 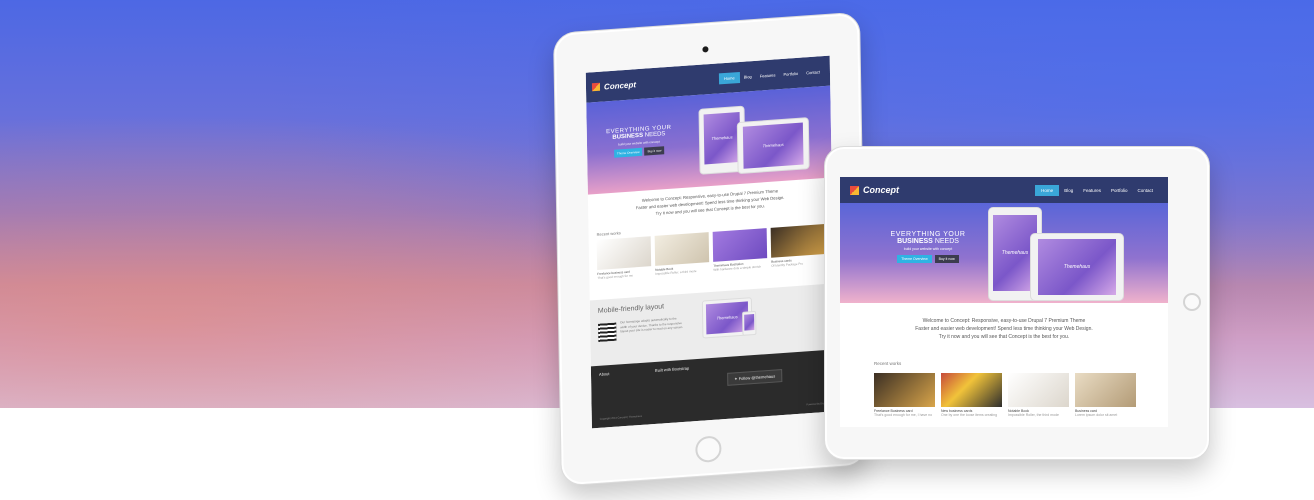 I want to click on recent-item: Business card Lorem ipsum dolor sit amet, so click(x=1105, y=395).